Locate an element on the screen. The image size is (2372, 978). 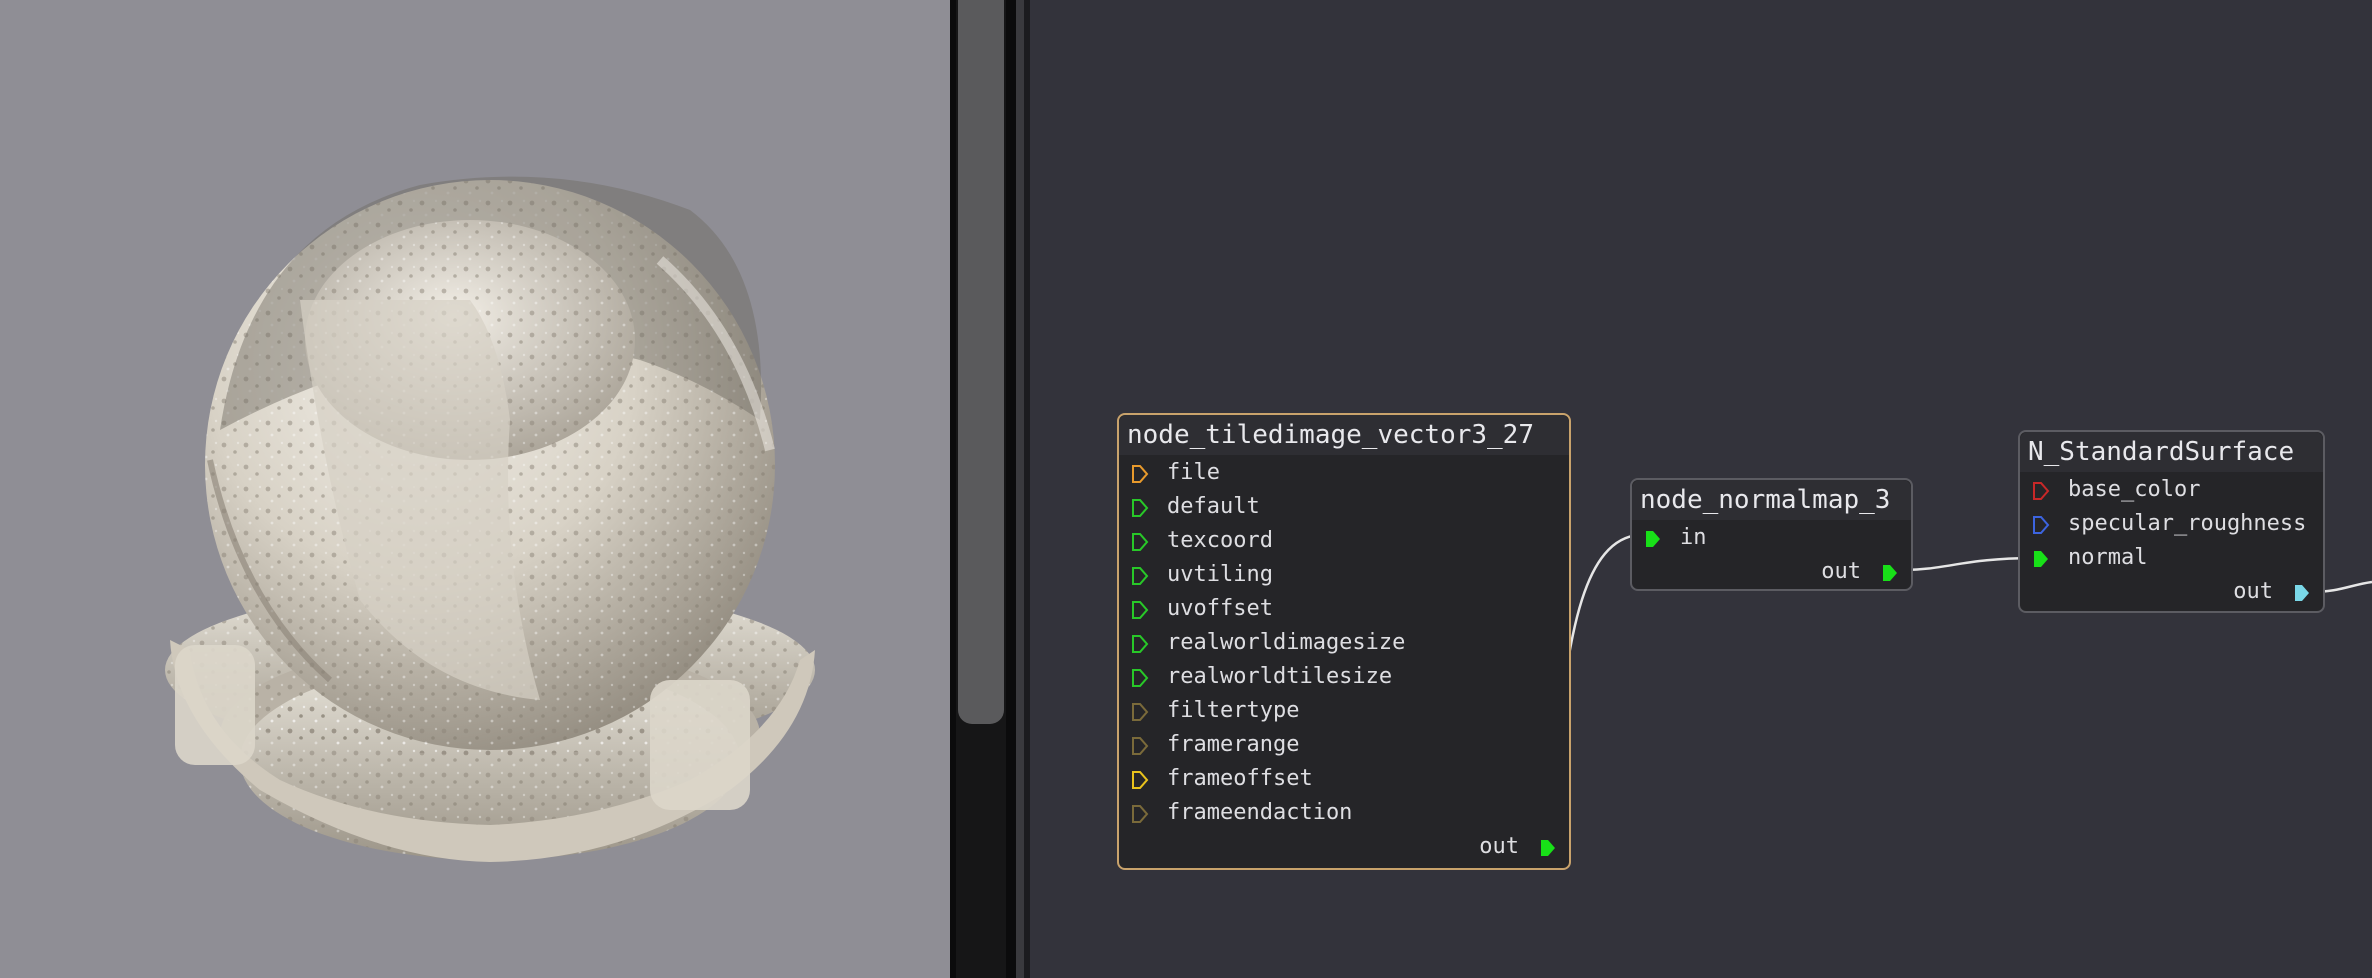
pin-label: realworldtilesize is located at coordinates (1280, 676).